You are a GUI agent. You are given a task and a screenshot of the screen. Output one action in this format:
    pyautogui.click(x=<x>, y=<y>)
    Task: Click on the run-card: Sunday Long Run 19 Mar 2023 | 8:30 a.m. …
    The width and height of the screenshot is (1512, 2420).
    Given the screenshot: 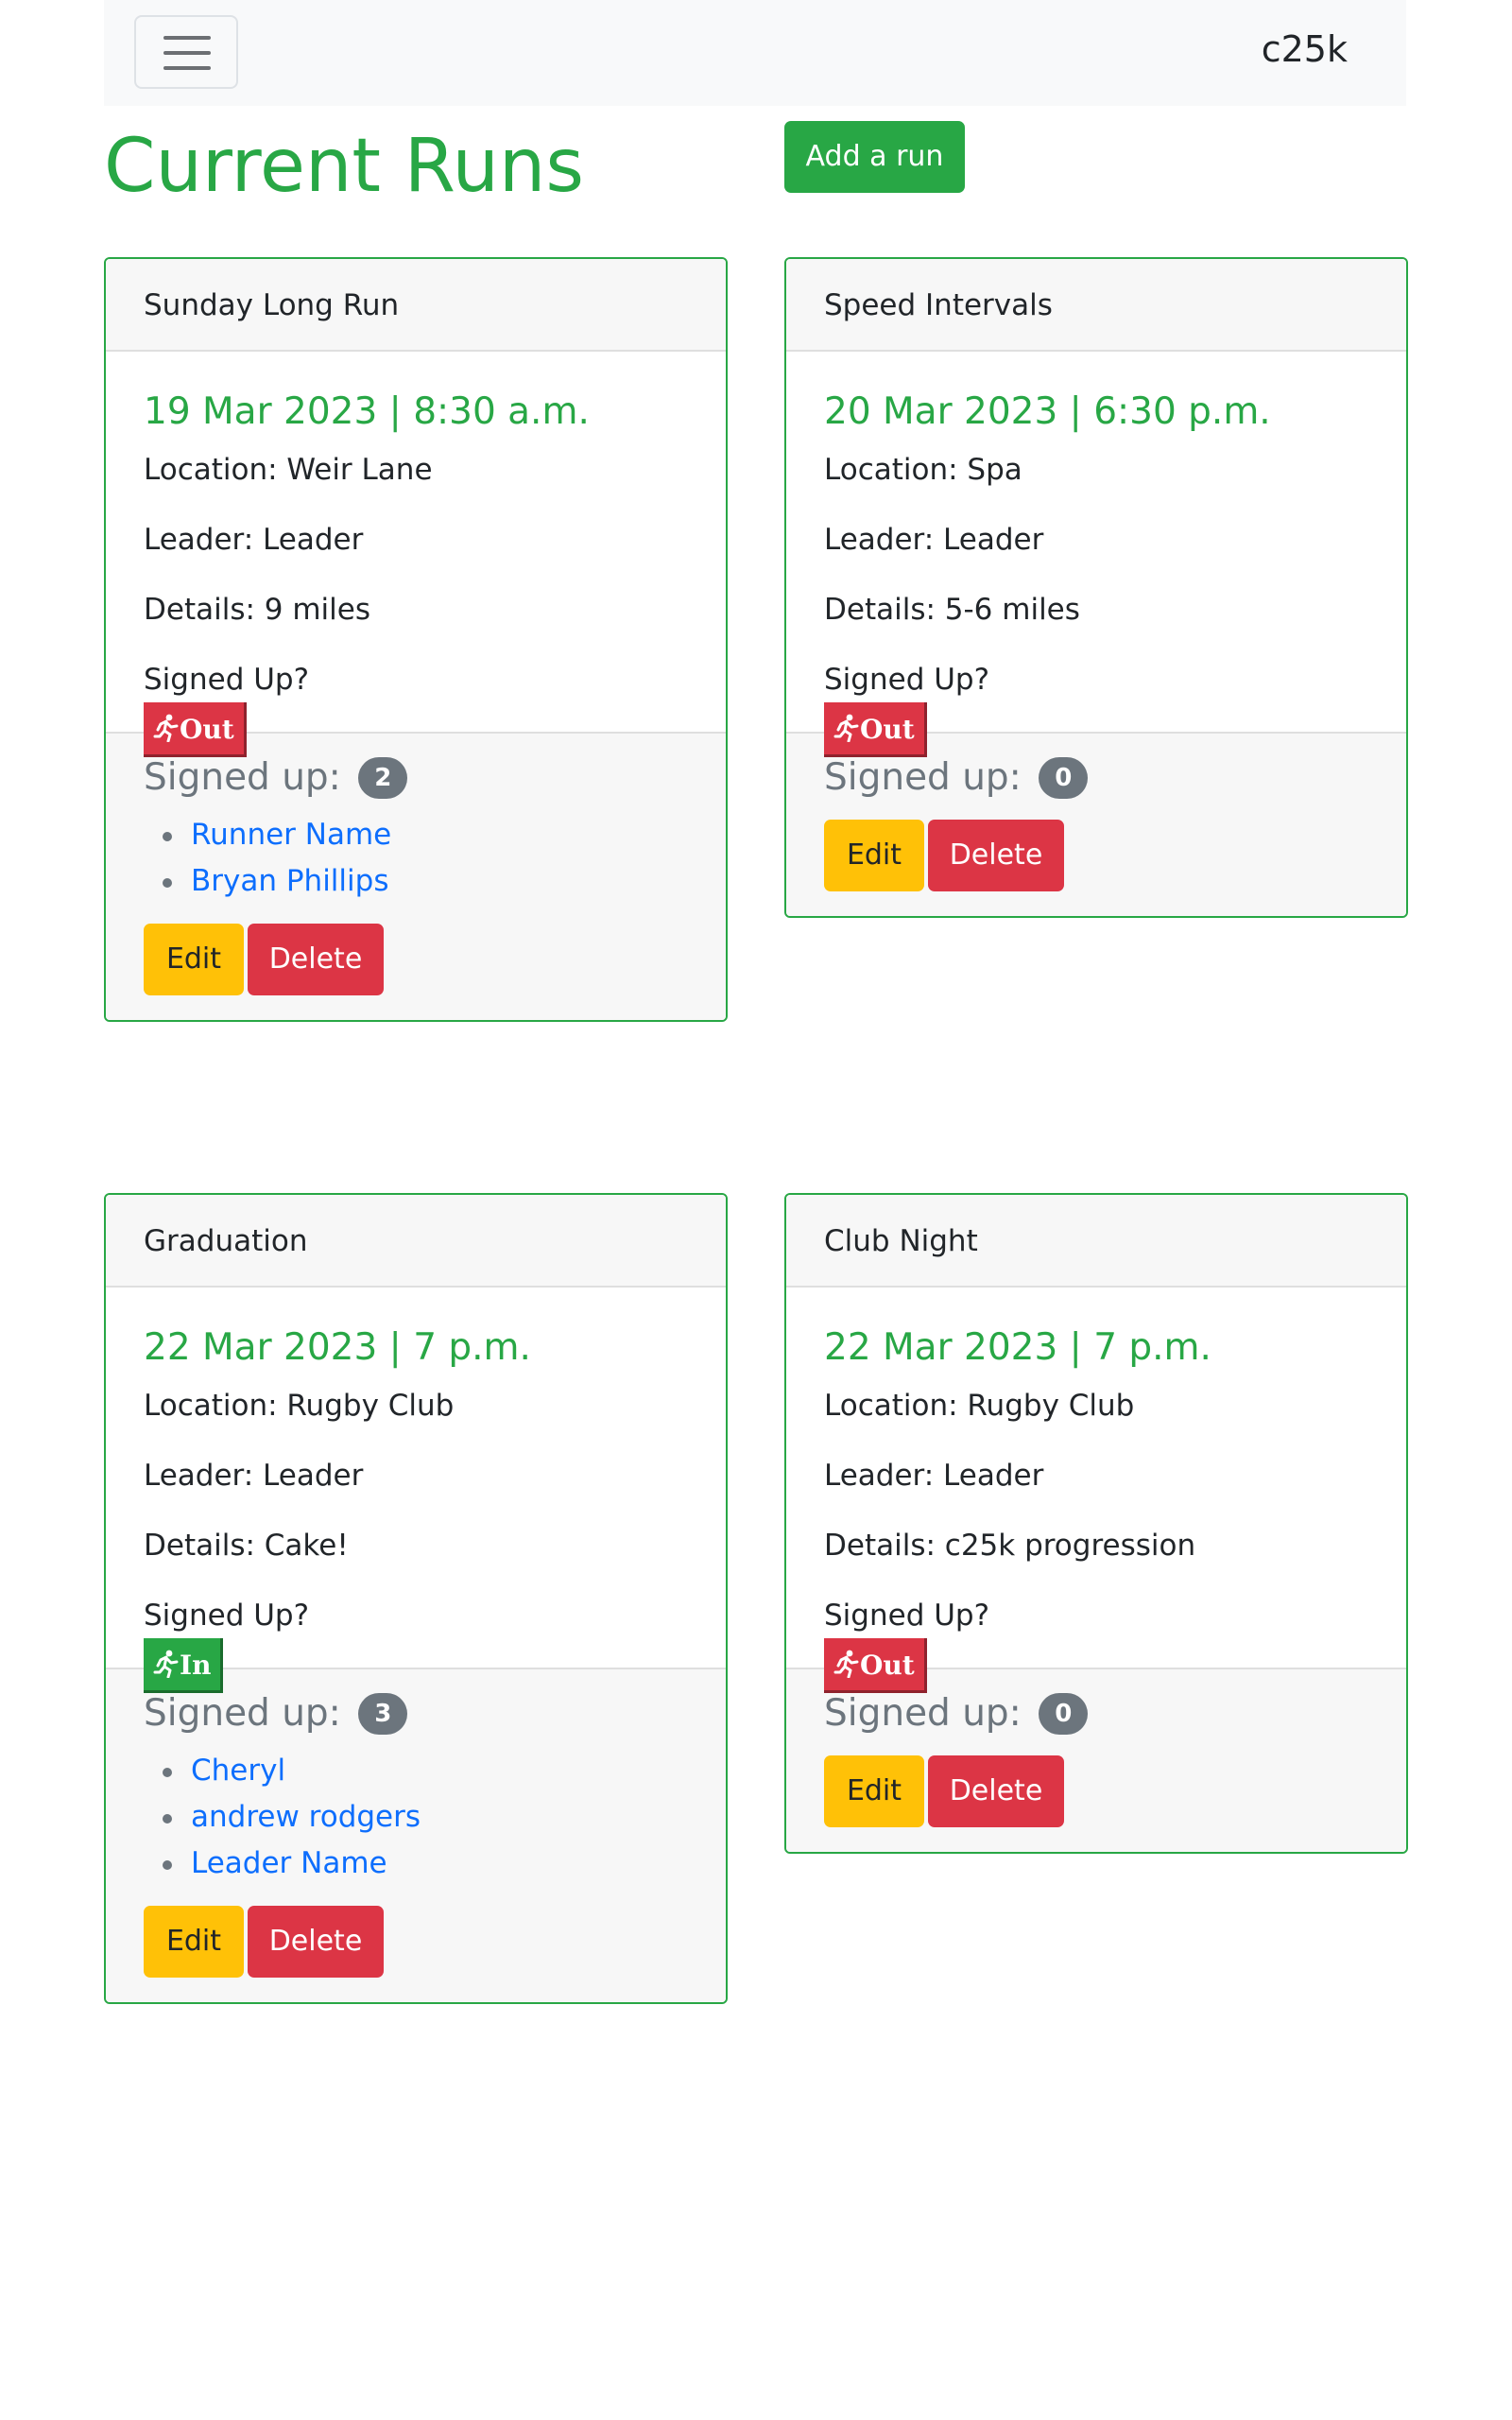 What is the action you would take?
    pyautogui.click(x=416, y=639)
    